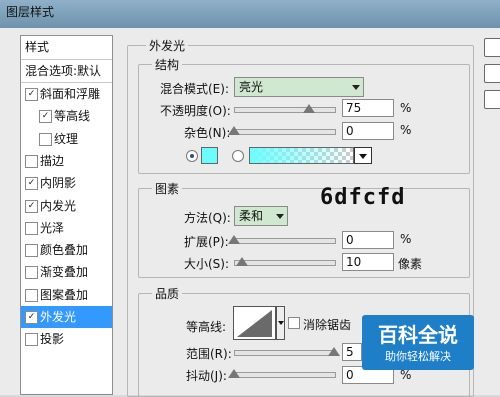 Image resolution: width=500 pixels, height=397 pixels. I want to click on style-item-label: 等高线, so click(72, 116).